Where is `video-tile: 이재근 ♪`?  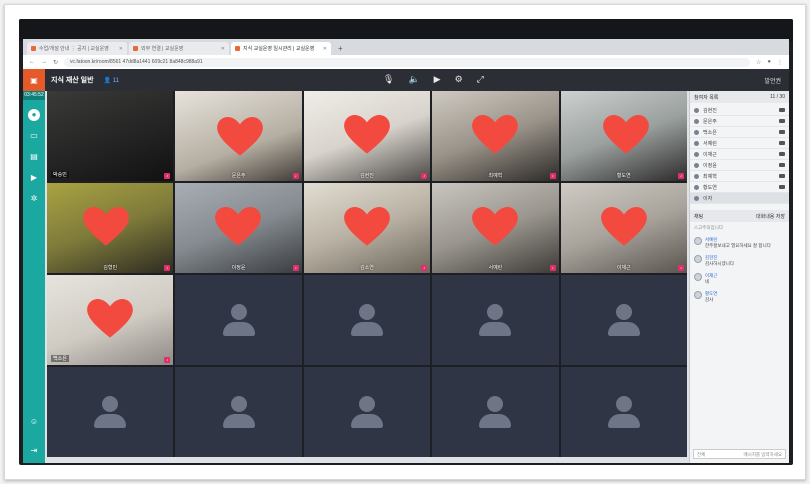
video-tile: 이재근 ♪ is located at coordinates (623, 228).